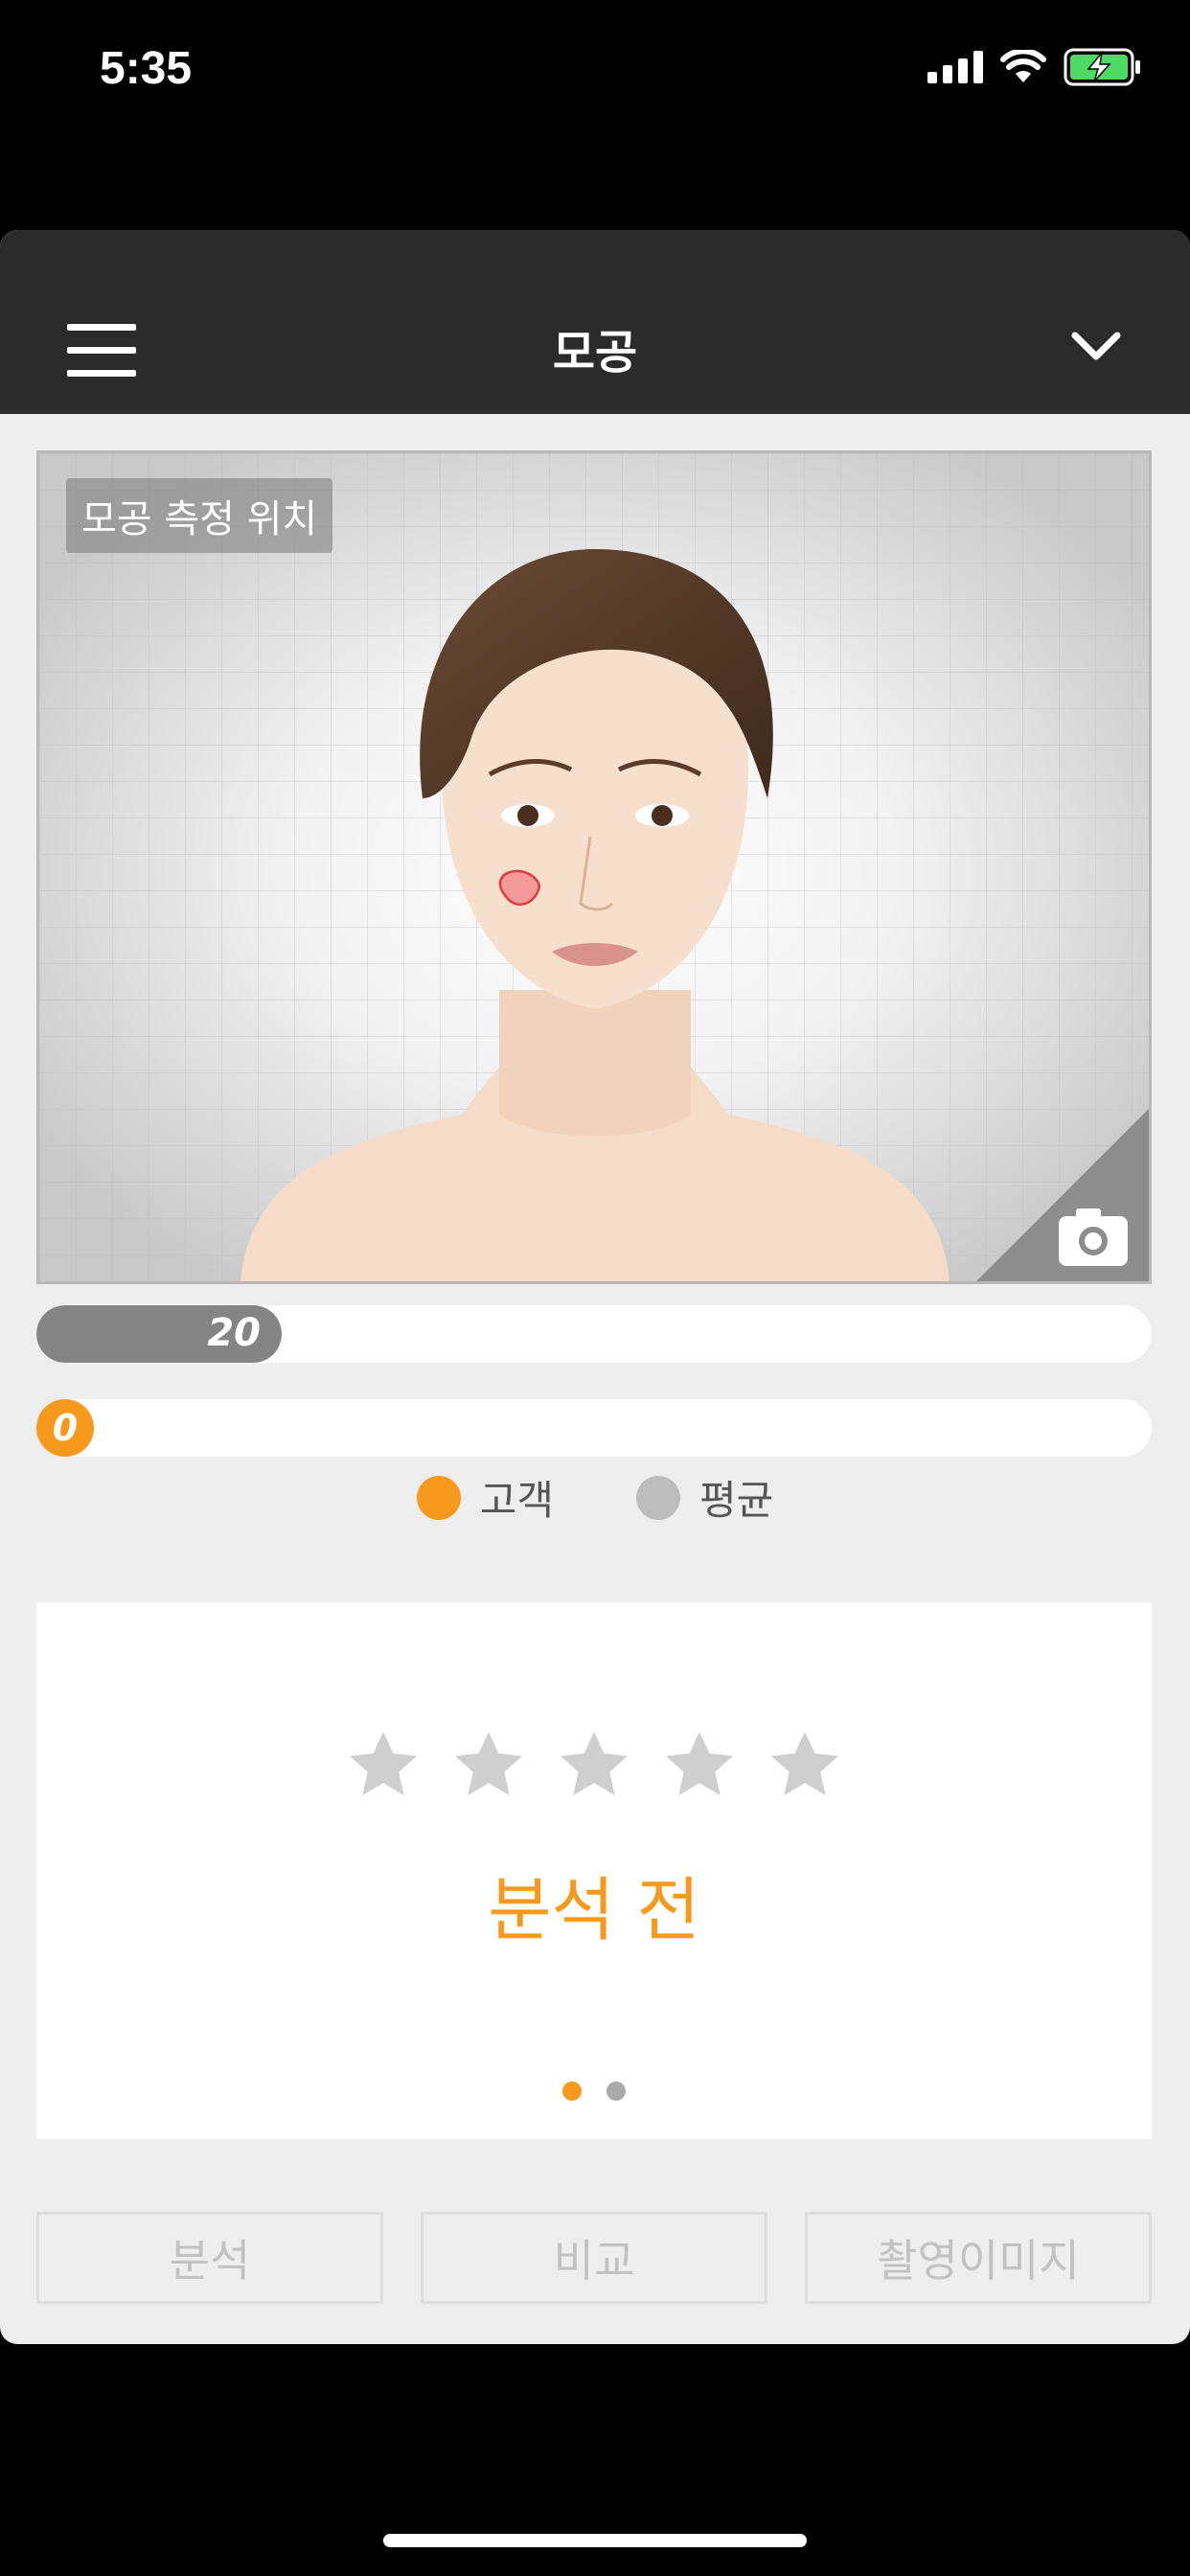 The height and width of the screenshot is (2576, 1190). I want to click on legend-label-customer: 고객, so click(516, 1500).